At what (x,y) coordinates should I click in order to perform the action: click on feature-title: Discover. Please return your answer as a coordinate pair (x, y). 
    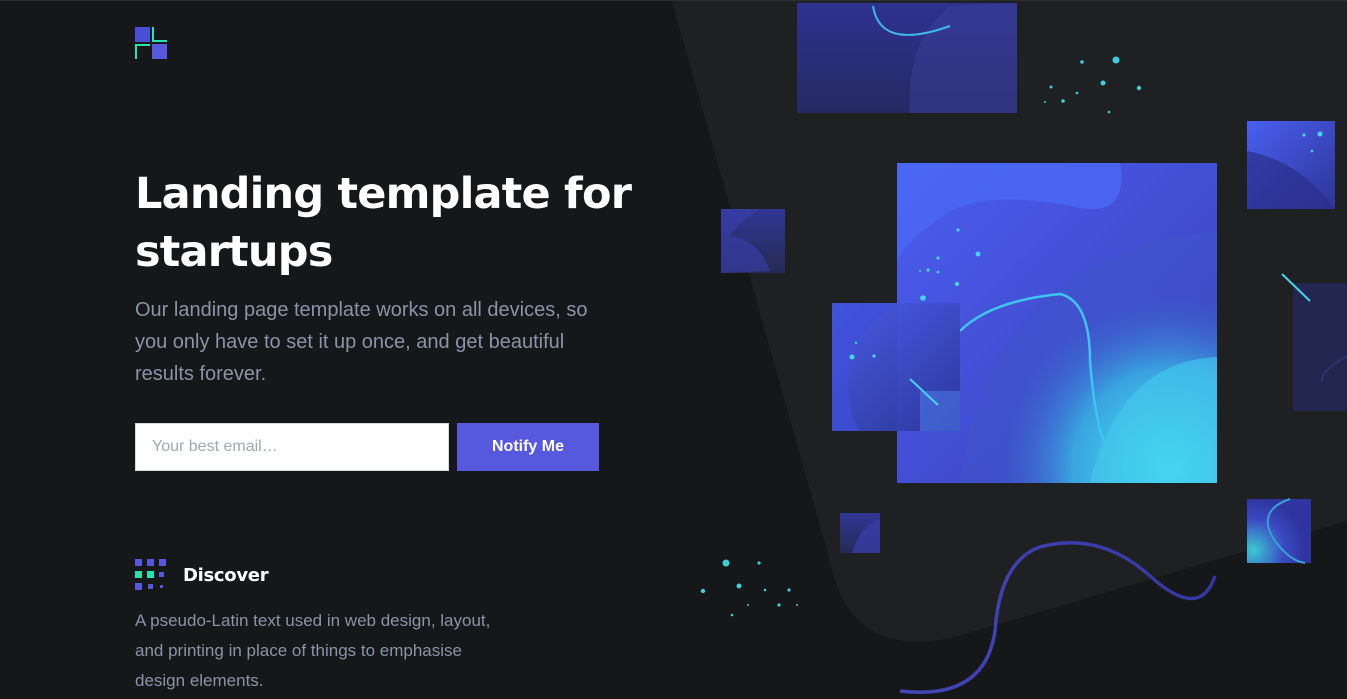
    Looking at the image, I should click on (226, 575).